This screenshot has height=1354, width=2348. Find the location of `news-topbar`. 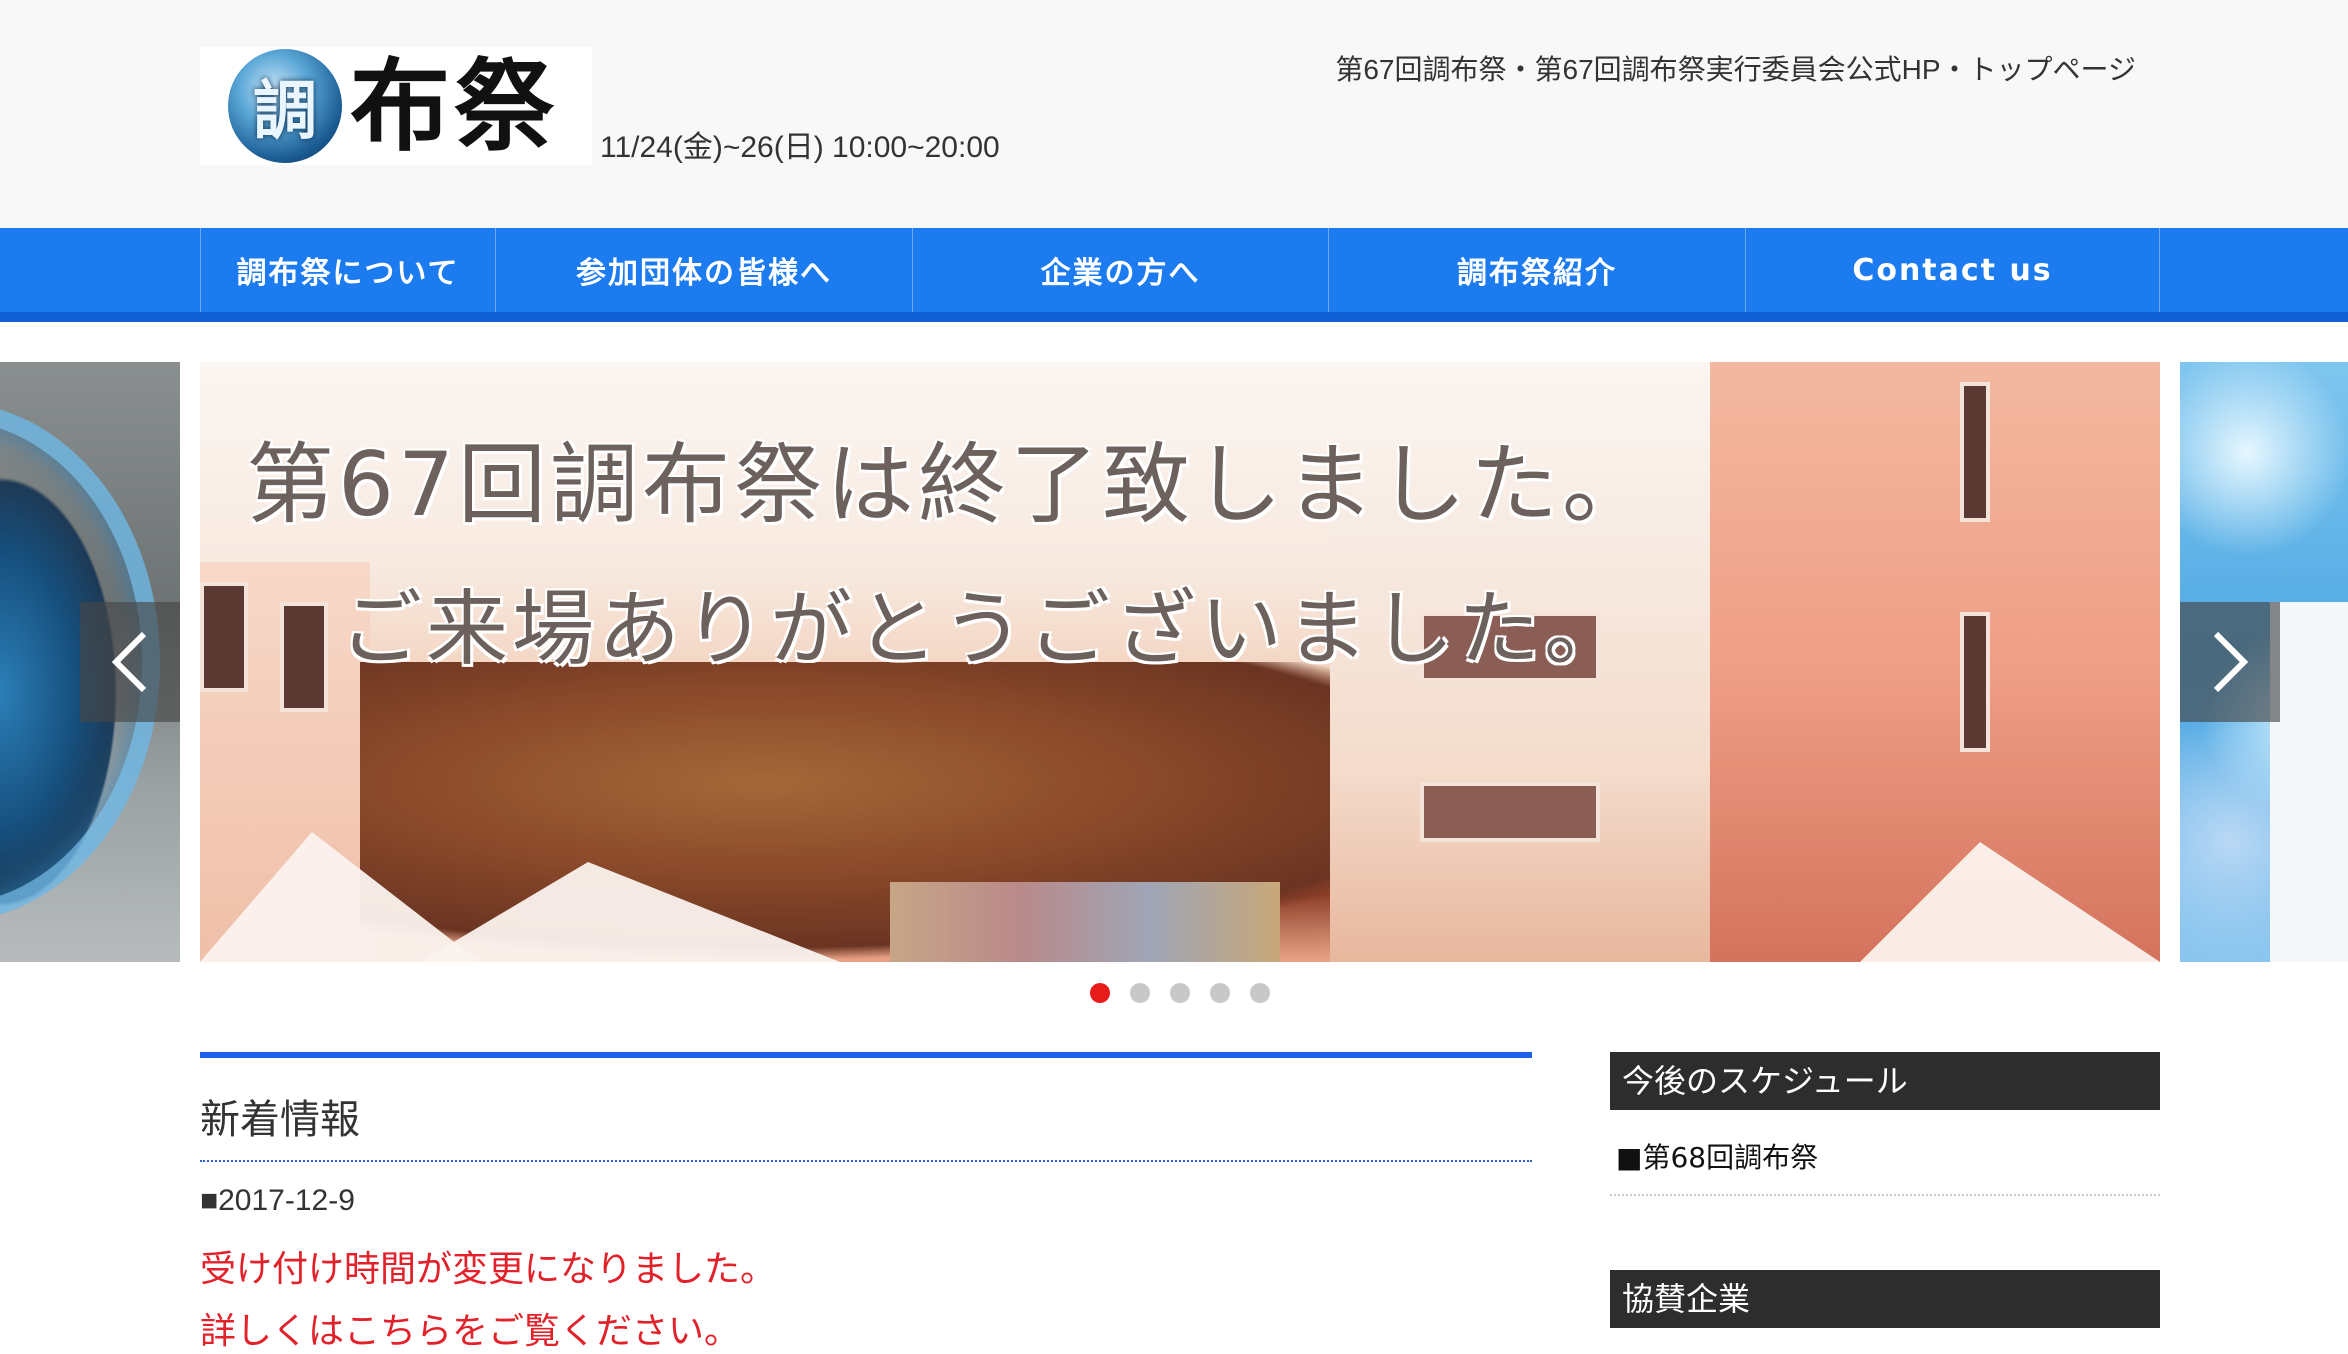

news-topbar is located at coordinates (866, 1055).